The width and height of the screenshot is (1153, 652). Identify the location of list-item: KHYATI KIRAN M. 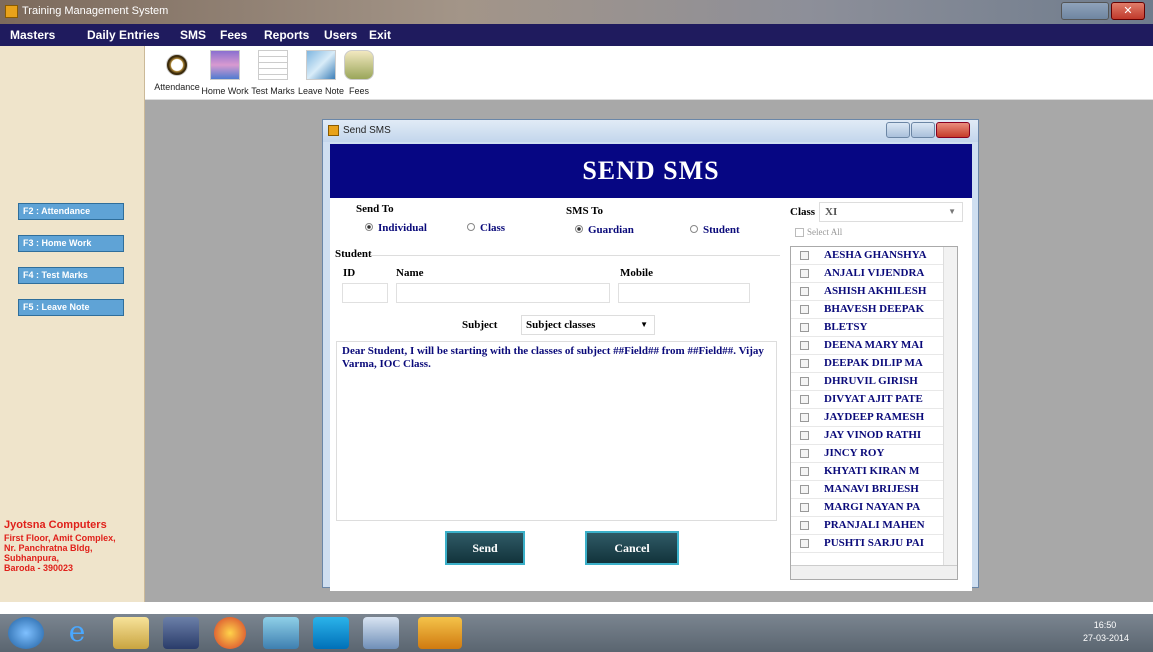
(874, 472).